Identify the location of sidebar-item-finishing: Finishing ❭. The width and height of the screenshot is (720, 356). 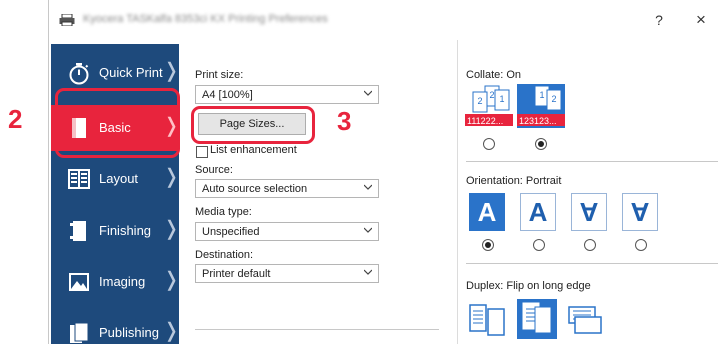
(115, 231).